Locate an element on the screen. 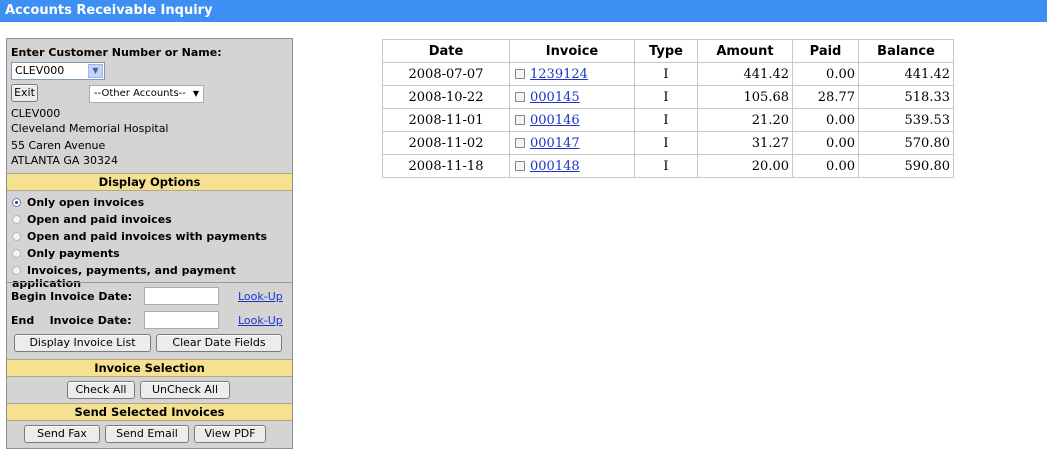 The image size is (1047, 452). view-pdf-button: View PDF is located at coordinates (230, 434).